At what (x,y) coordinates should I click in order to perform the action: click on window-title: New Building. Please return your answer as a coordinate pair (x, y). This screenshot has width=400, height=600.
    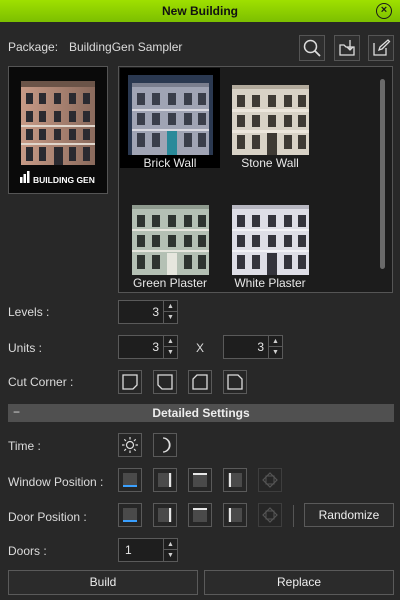
    Looking at the image, I should click on (200, 11).